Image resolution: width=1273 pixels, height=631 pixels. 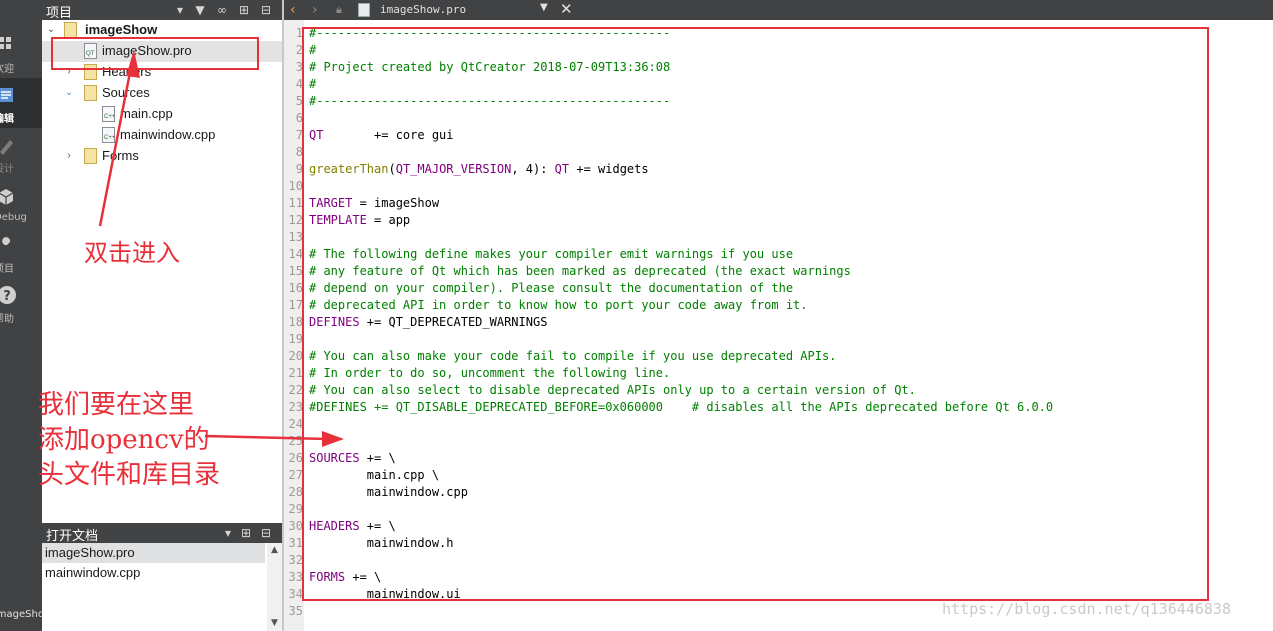 I want to click on open-document-label: mainwindow.cpp, so click(x=93, y=572).